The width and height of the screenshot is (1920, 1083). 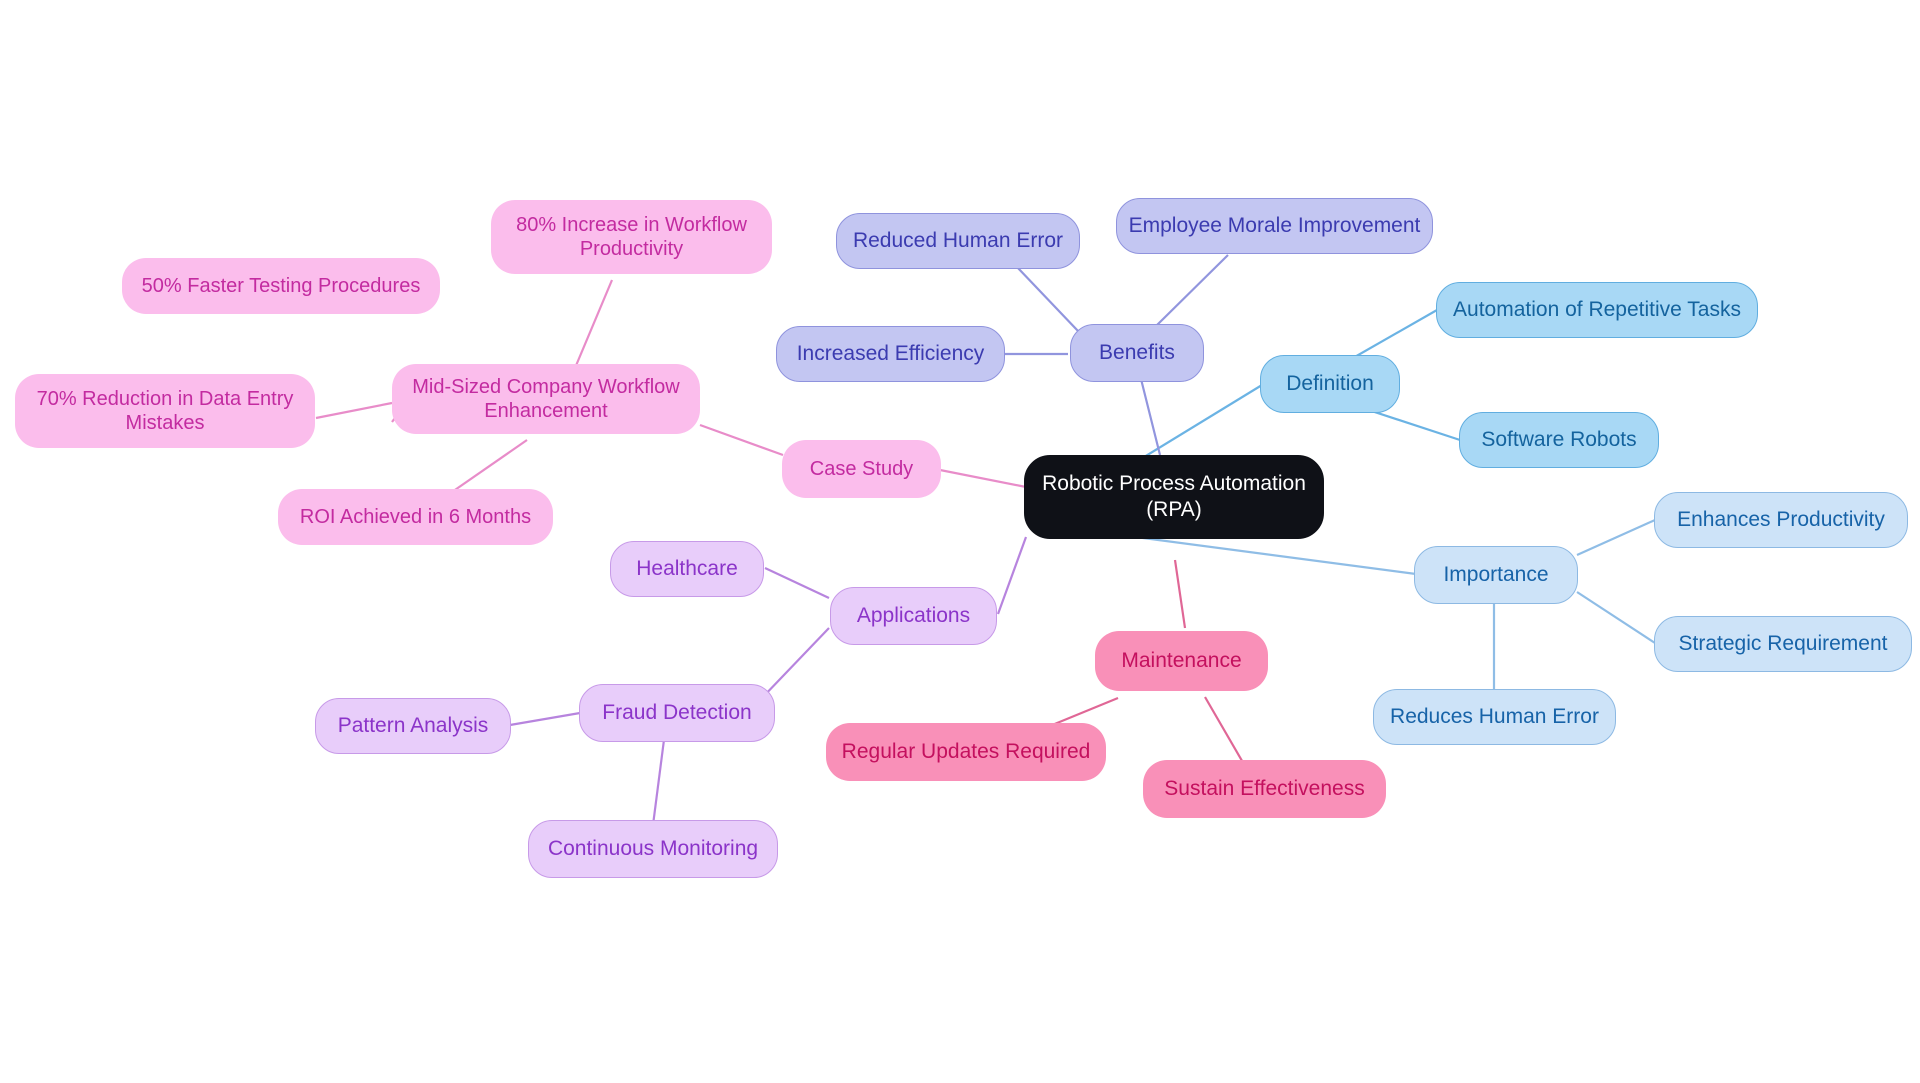 What do you see at coordinates (983, 478) in the screenshot?
I see `edge-root-case-study` at bounding box center [983, 478].